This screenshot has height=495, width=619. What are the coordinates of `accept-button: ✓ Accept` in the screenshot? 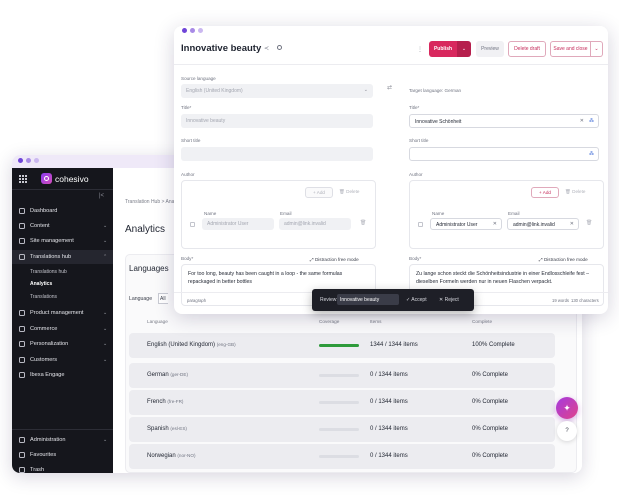 It's located at (416, 300).